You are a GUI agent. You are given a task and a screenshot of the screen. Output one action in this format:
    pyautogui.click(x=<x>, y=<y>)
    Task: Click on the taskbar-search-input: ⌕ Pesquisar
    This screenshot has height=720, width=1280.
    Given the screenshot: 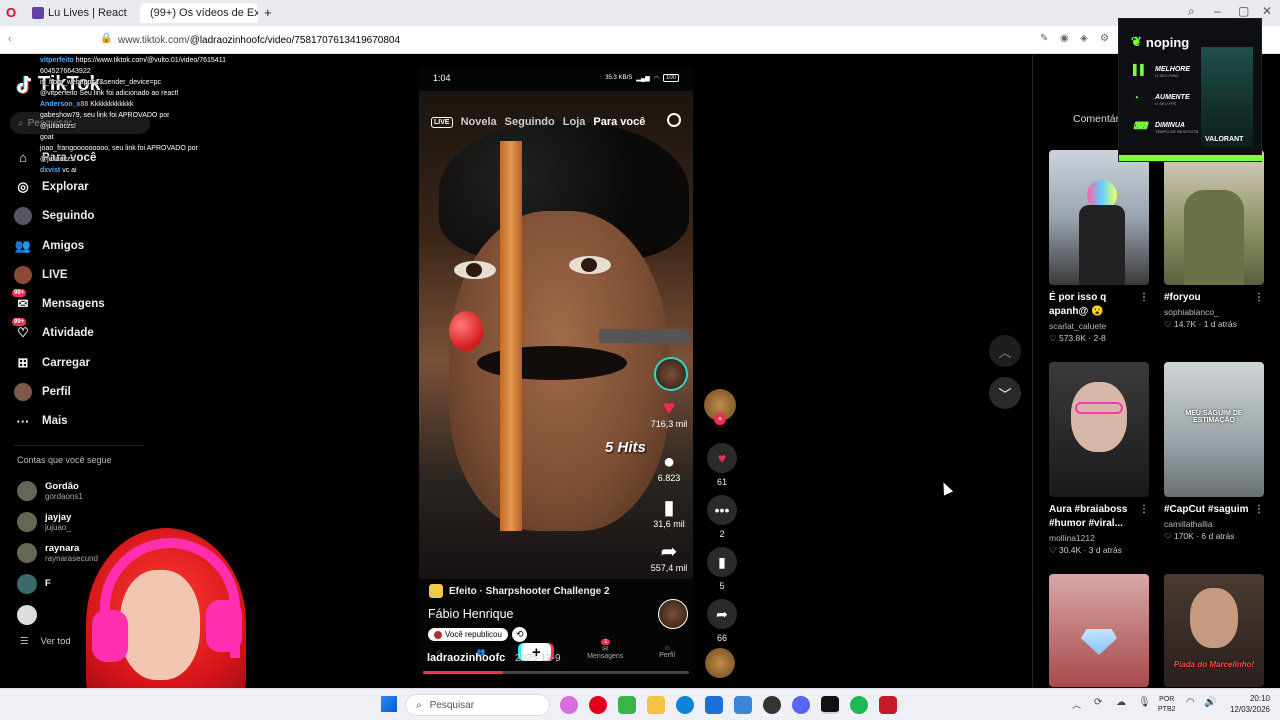 What is the action you would take?
    pyautogui.click(x=477, y=705)
    